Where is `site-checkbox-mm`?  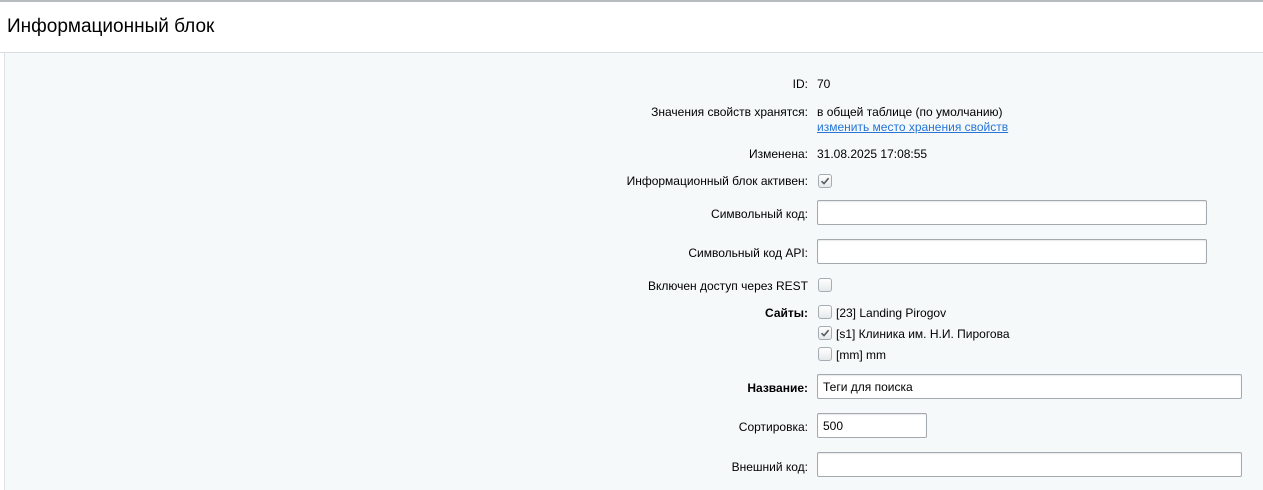
site-checkbox-mm is located at coordinates (825, 354).